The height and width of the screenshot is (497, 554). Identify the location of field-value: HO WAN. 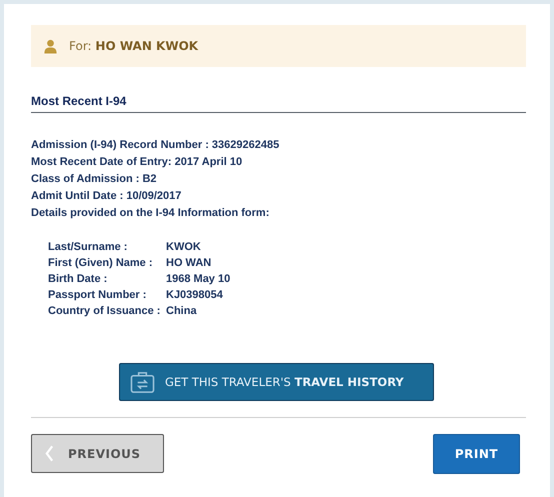
(189, 263).